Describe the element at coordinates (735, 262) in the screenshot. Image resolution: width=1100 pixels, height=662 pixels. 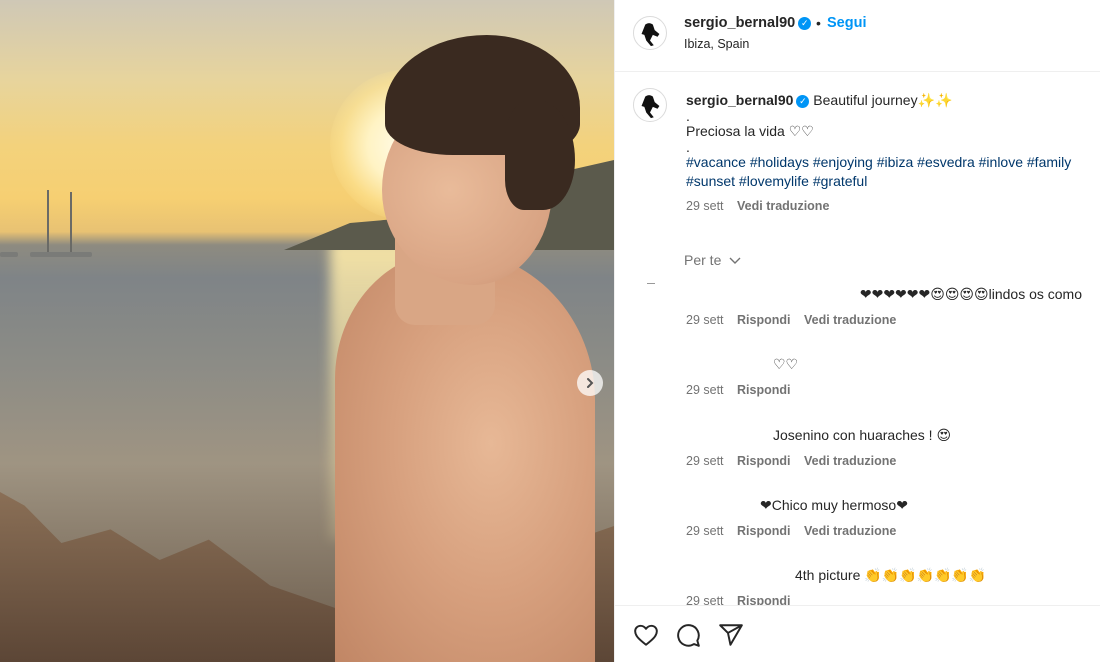
I see `chevron-down-icon` at that location.